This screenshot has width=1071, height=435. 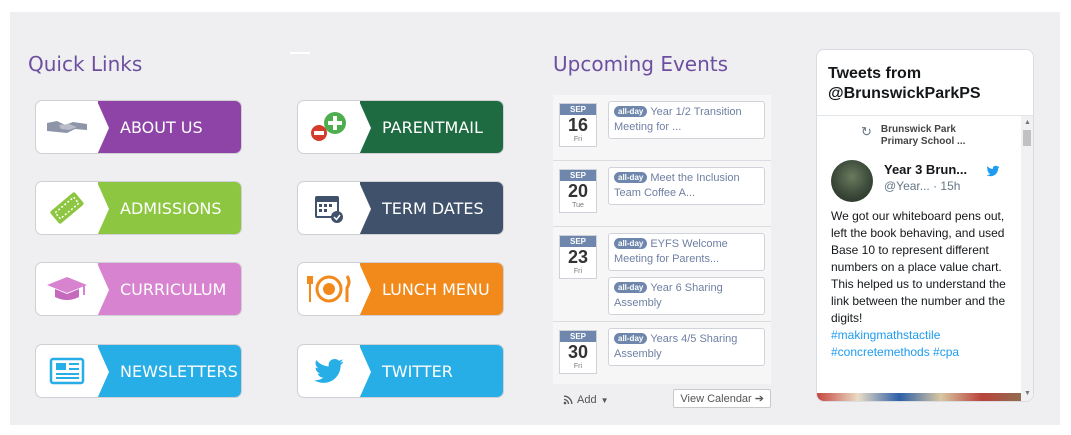 I want to click on quick-link-label: TERM DATES, so click(x=431, y=208).